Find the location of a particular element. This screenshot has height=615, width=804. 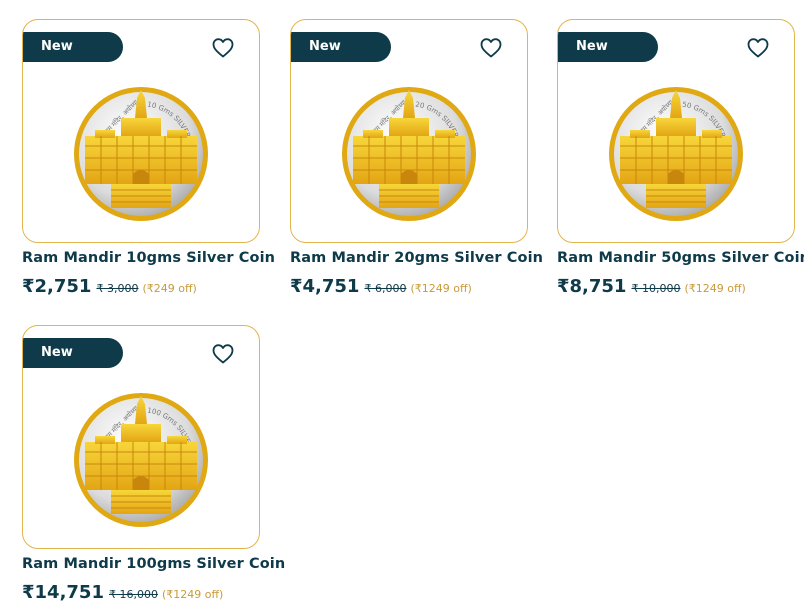

product-name: Ram Mandir 20gms Silver Coin is located at coordinates (416, 258).